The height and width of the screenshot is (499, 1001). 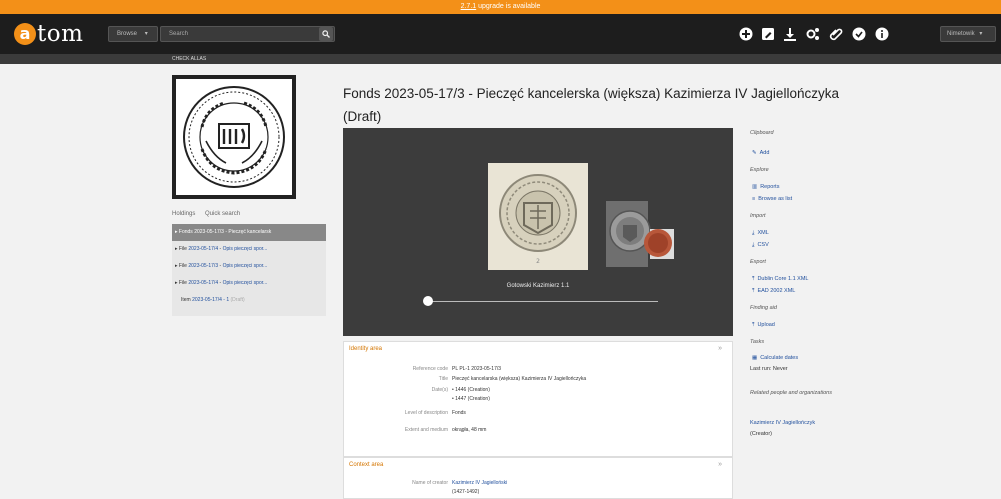 What do you see at coordinates (763, 245) in the screenshot?
I see `import-csv-label: CSV` at bounding box center [763, 245].